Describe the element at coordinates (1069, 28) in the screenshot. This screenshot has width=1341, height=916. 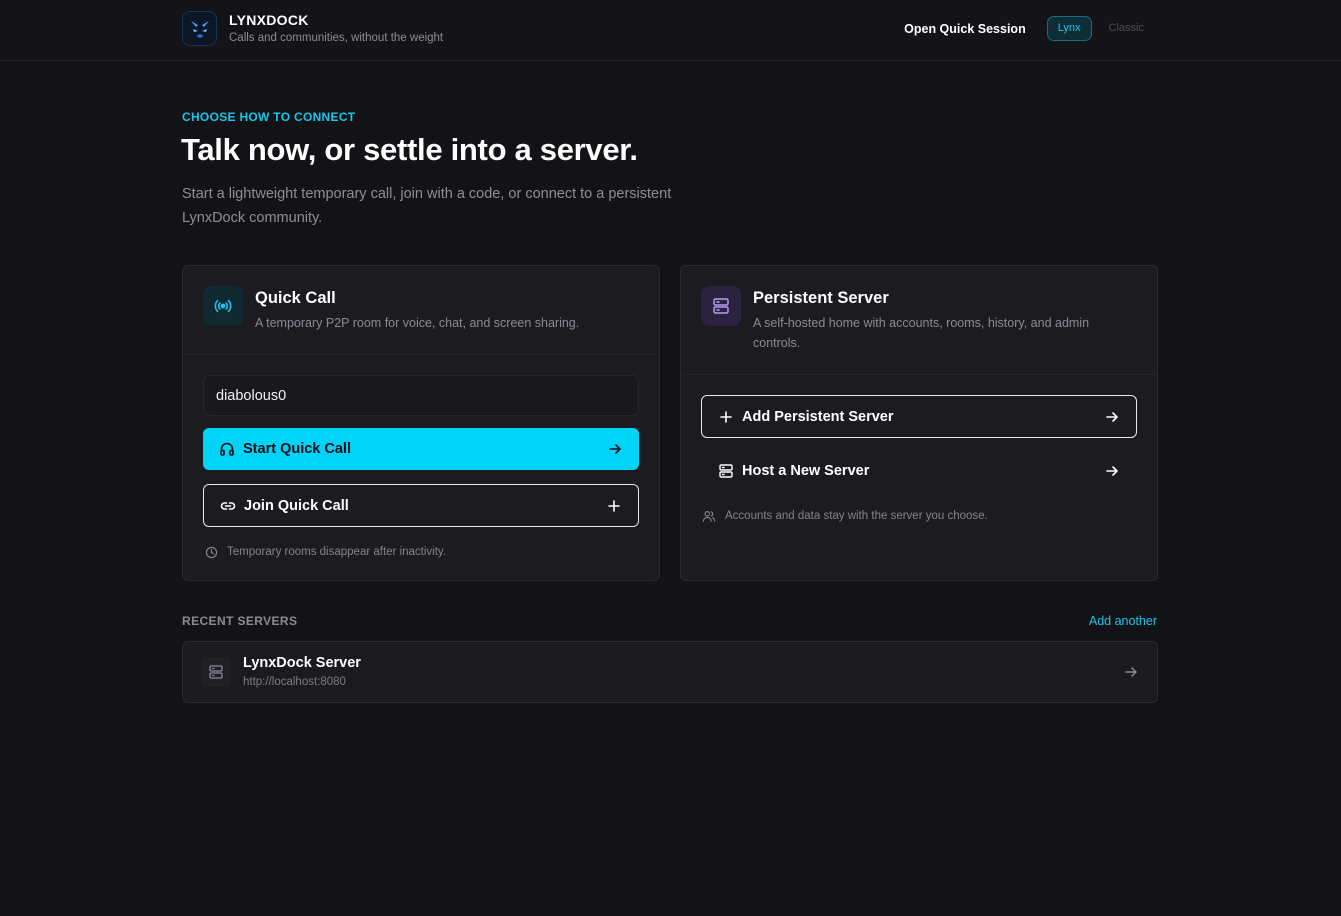
I see `theme-lynx-button: Lynx` at that location.